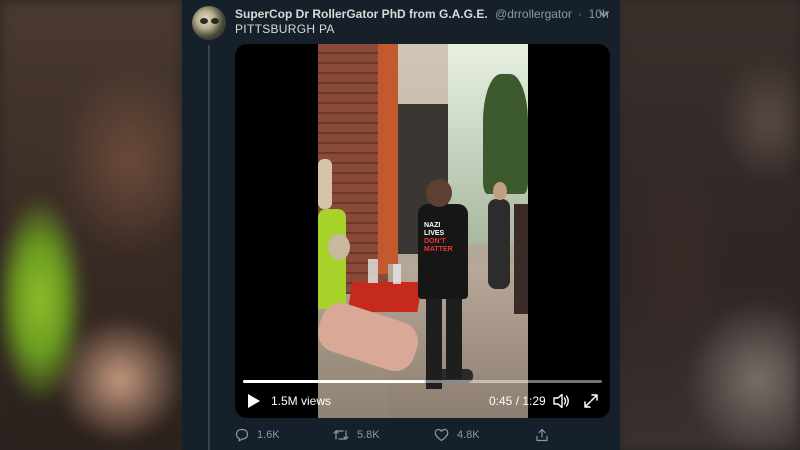  Describe the element at coordinates (339, 247) in the screenshot. I see `seated-man-head` at that location.